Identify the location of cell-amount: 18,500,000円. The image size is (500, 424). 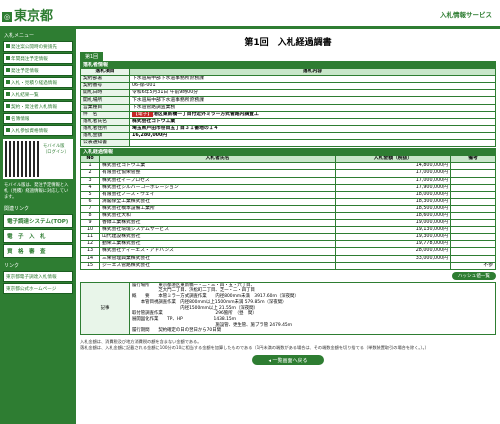
(393, 208).